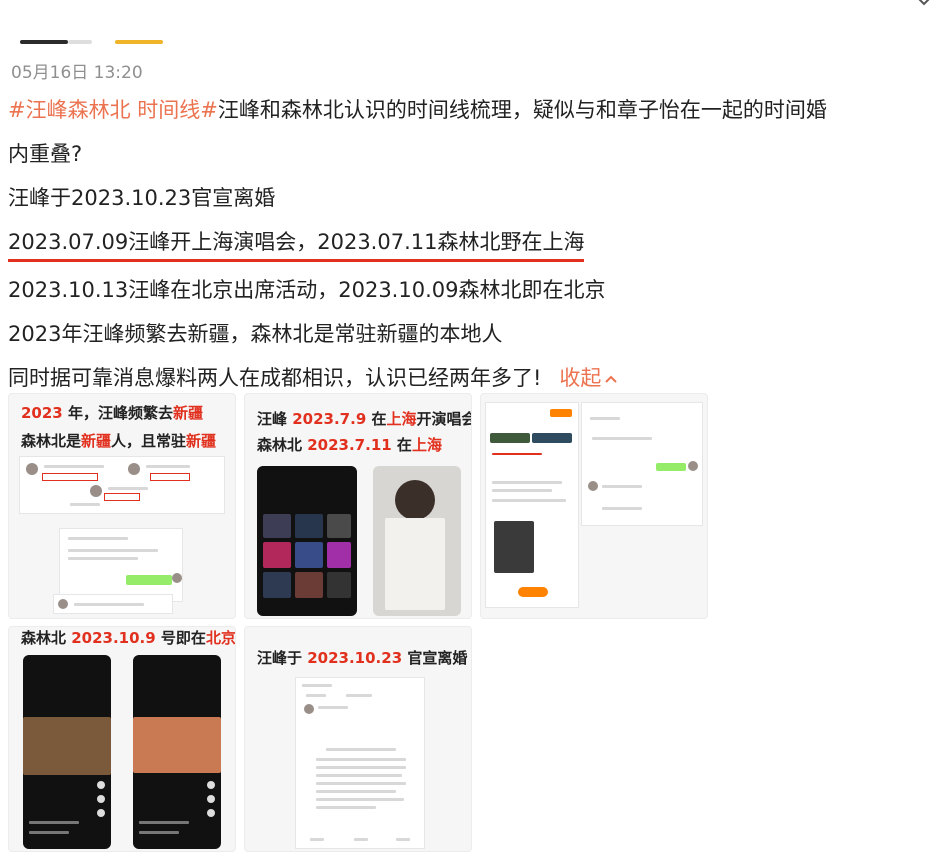 Image resolution: width=942 pixels, height=852 pixels. I want to click on image-thumbnail-2: 汪峰 2023.7.9 在上海开演唱会 森林北 2023.7.11 在上海, so click(358, 506).